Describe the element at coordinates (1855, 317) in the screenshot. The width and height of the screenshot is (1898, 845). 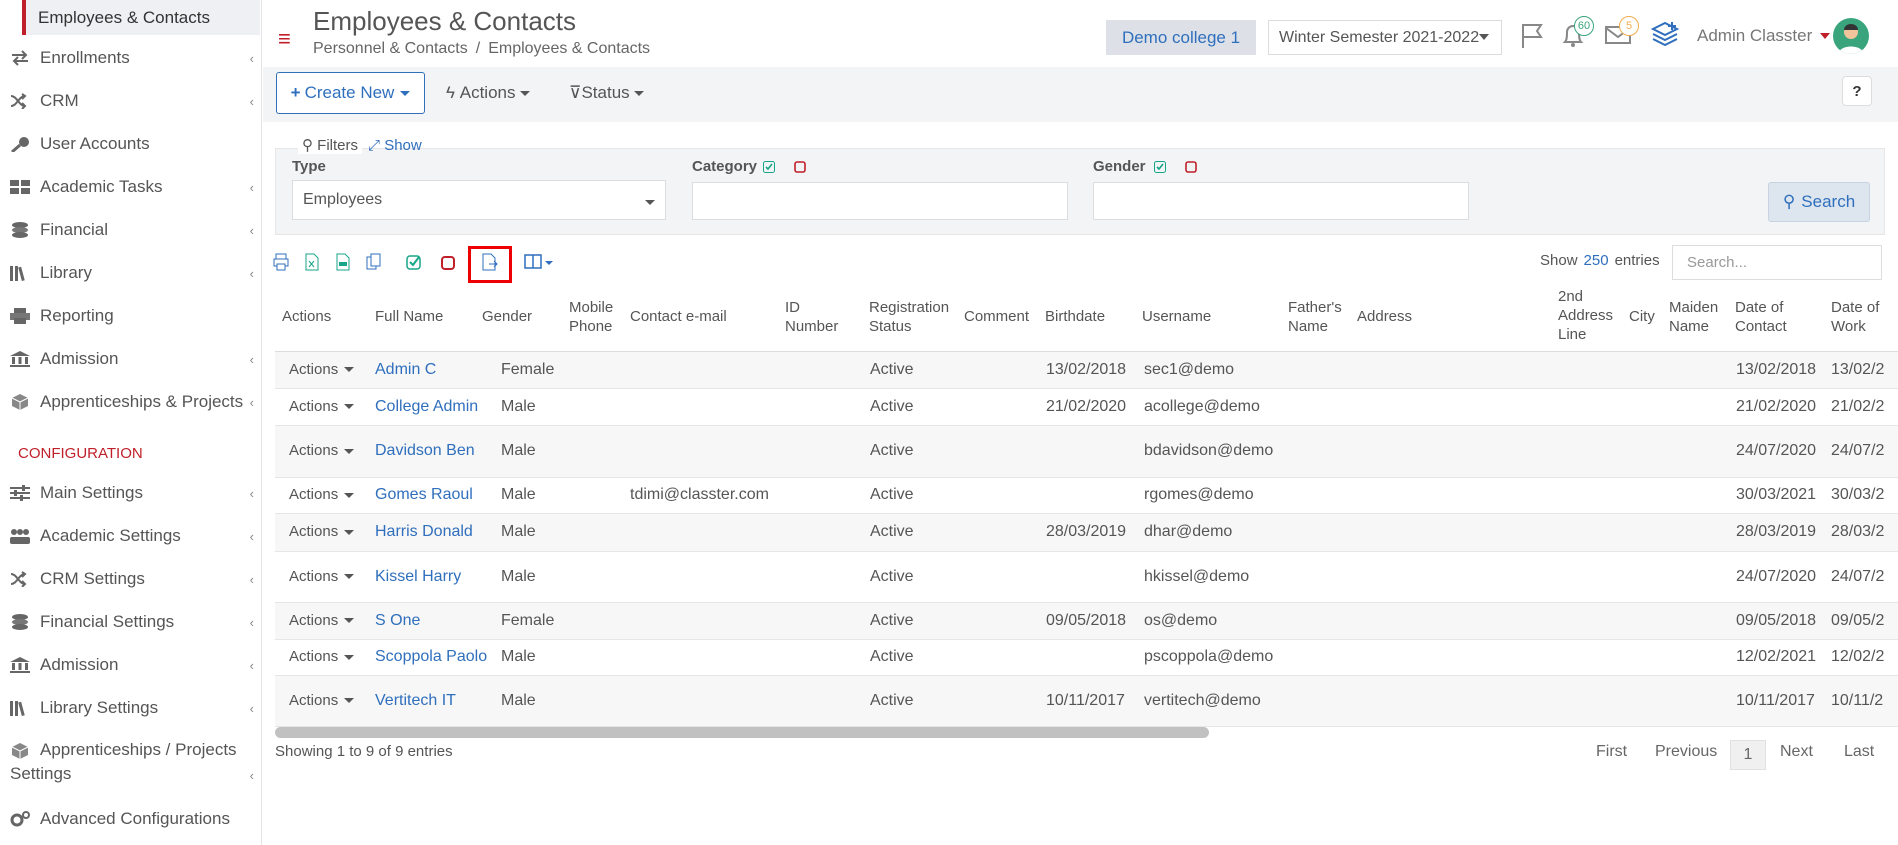
I see `column-header-date-of-work: Date of Work` at that location.